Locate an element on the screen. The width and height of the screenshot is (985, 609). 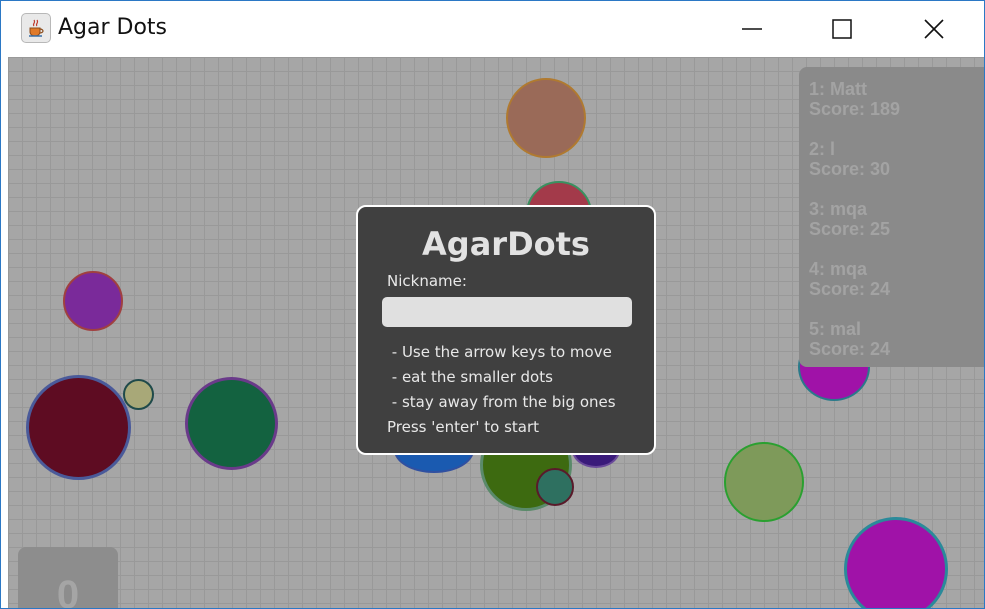
leaderboard-entry: 3: mqa Score: 25 is located at coordinates (849, 219).